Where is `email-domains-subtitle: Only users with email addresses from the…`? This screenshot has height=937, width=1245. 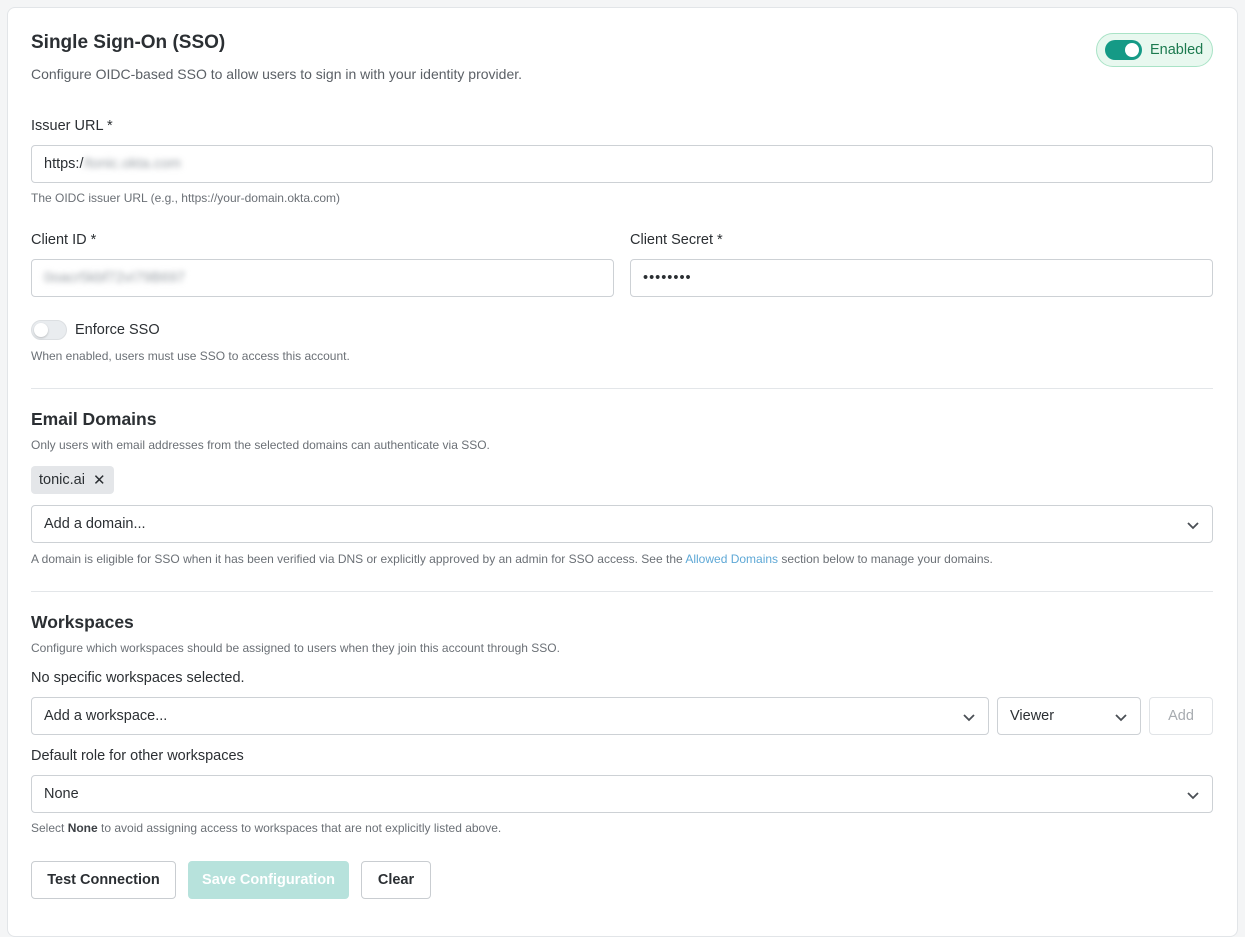
email-domains-subtitle: Only users with email addresses from the… is located at coordinates (260, 445).